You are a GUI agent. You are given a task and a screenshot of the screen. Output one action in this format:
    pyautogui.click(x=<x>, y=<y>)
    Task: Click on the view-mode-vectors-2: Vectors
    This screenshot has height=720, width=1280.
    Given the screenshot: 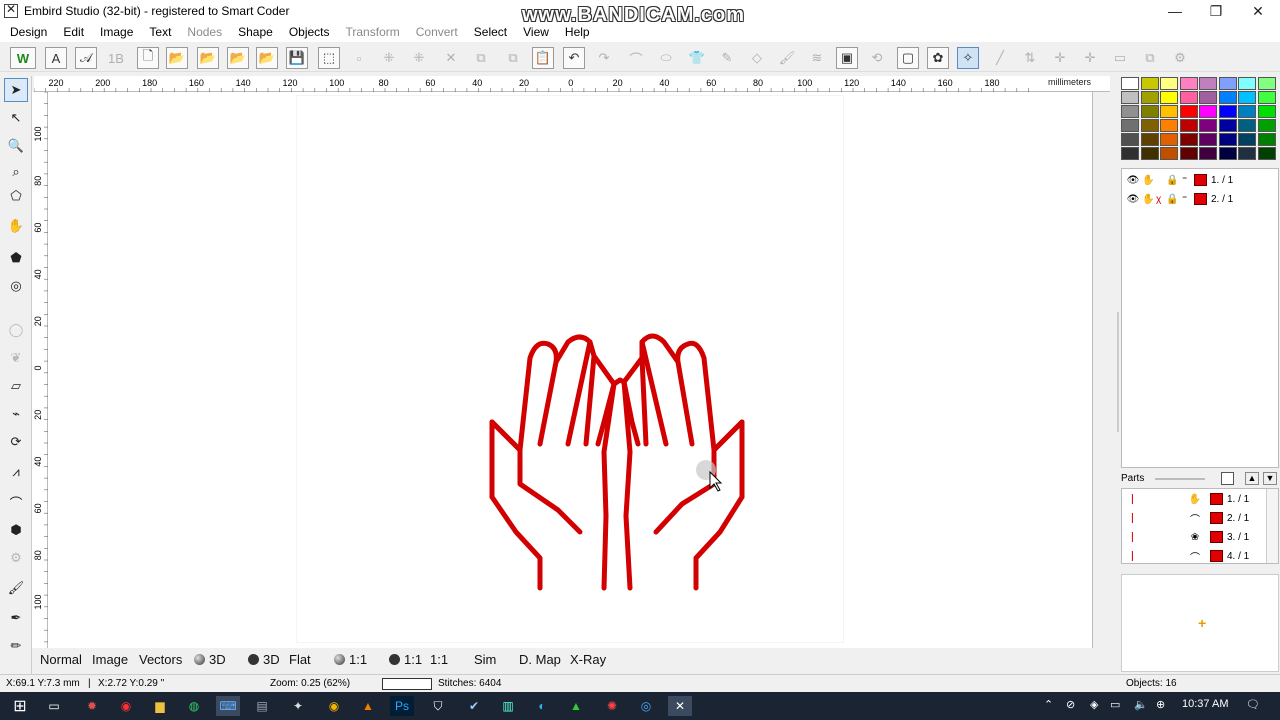 What is the action you would take?
    pyautogui.click(x=160, y=659)
    